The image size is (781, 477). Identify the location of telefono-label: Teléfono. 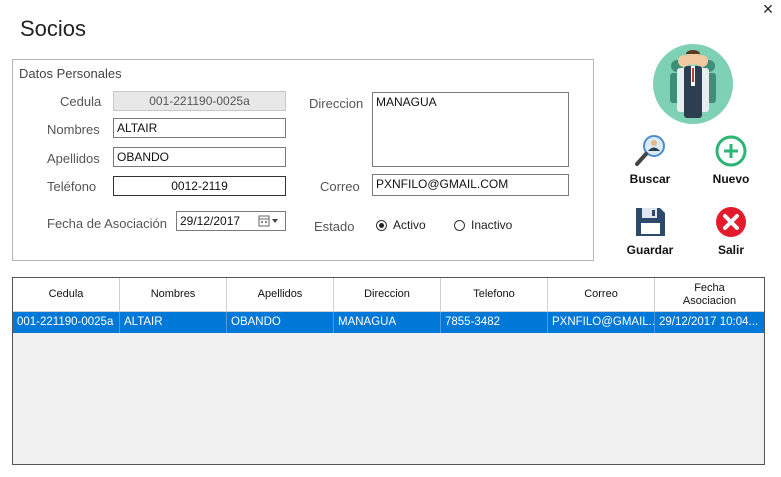
(72, 186).